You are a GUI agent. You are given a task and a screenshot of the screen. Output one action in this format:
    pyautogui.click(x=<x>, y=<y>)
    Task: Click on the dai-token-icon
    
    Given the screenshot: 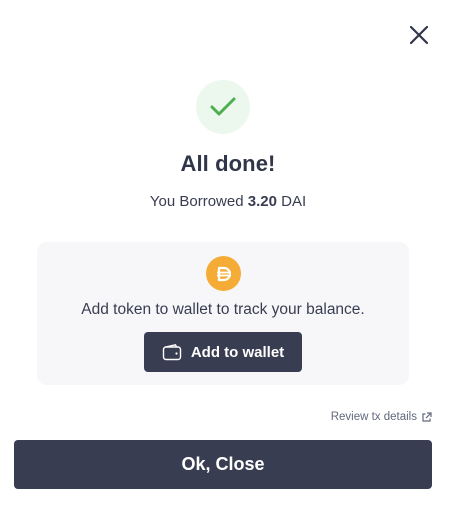 What is the action you would take?
    pyautogui.click(x=223, y=273)
    